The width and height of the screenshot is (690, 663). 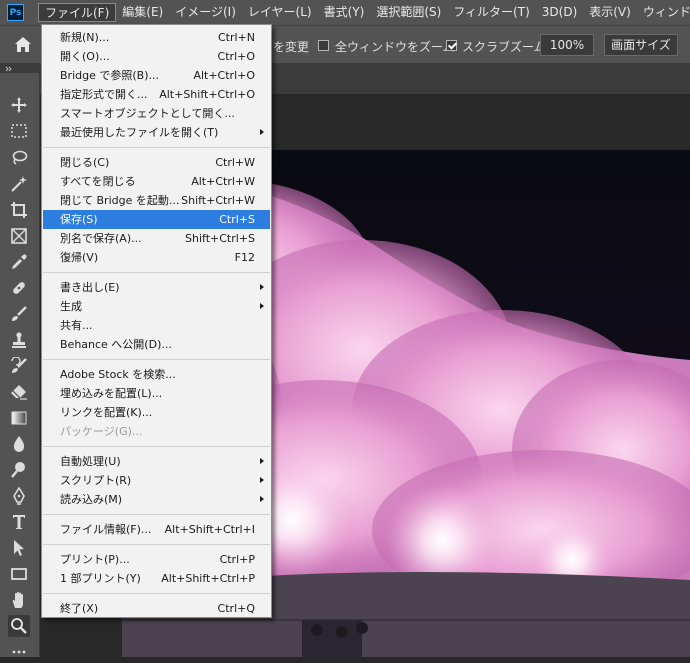 I want to click on menu-item-label: 1 部プリント(Y), so click(x=100, y=578).